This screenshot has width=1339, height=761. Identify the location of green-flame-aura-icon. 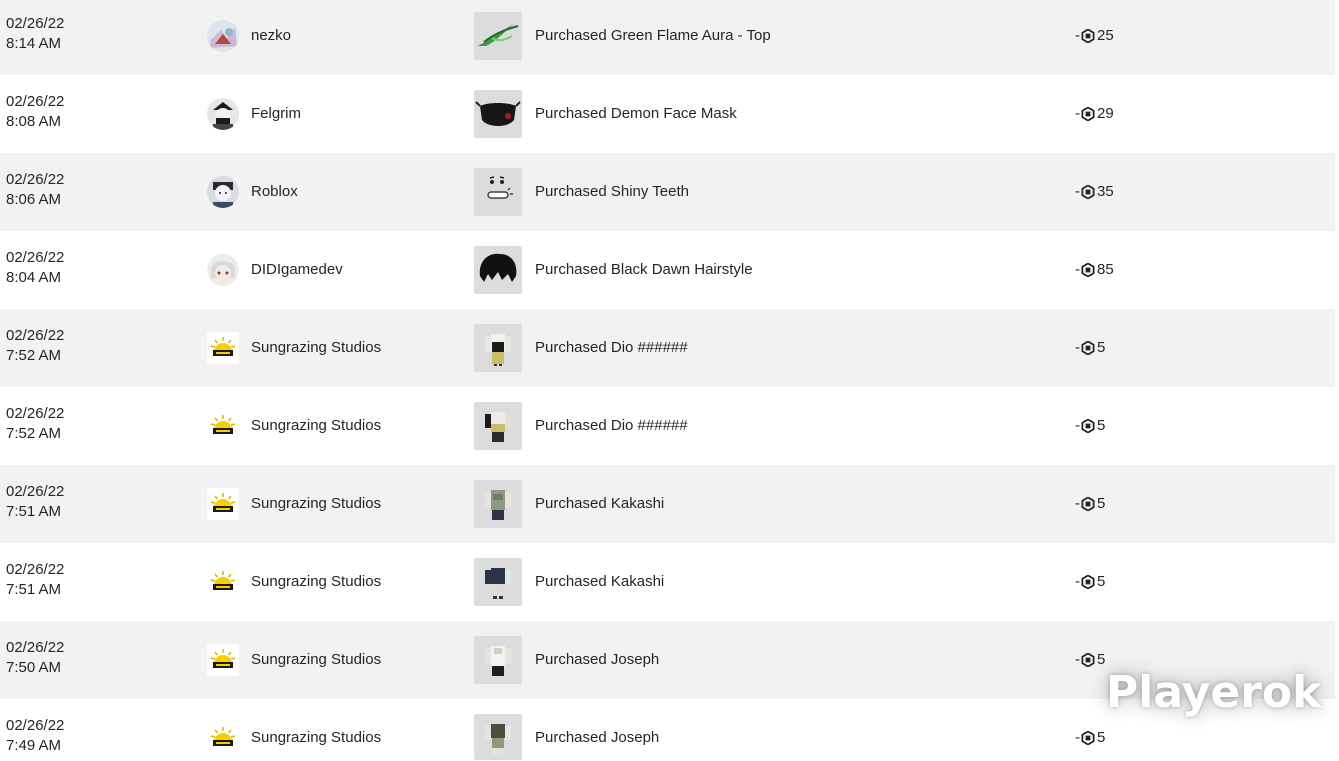
(498, 36).